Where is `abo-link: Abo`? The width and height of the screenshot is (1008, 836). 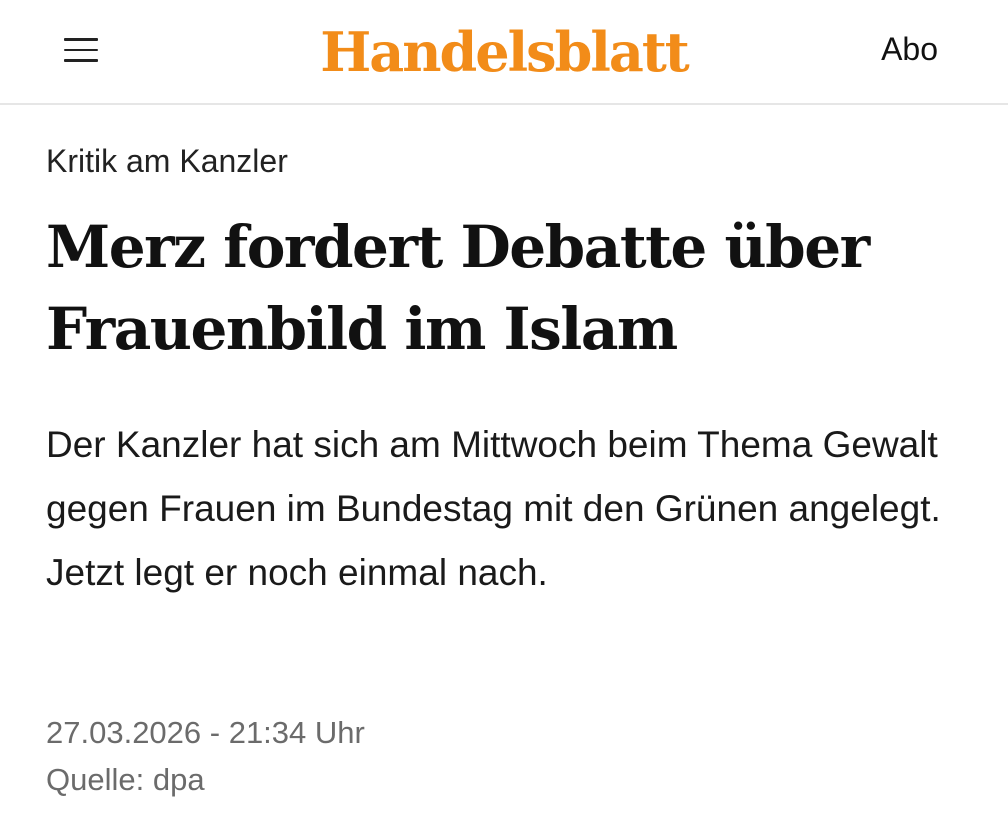 abo-link: Abo is located at coordinates (909, 49).